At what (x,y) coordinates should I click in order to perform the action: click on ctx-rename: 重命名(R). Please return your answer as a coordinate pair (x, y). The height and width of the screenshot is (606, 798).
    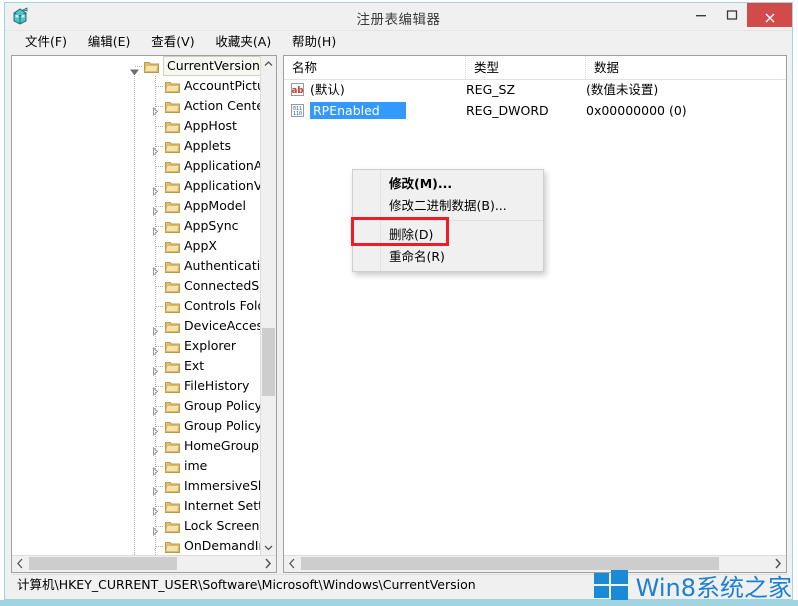
    Looking at the image, I should click on (448, 257).